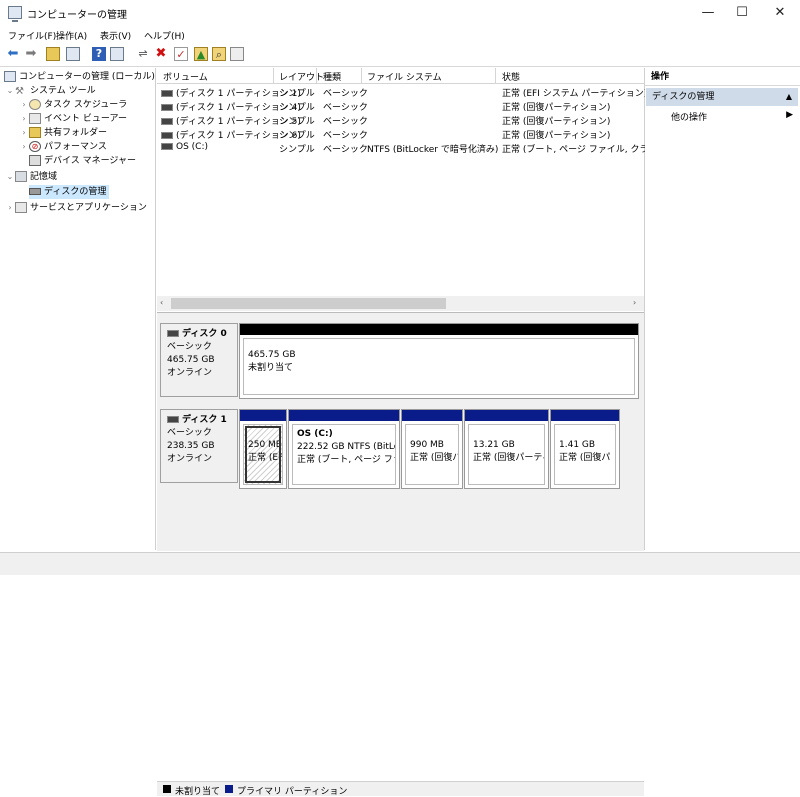  I want to click on delete-icon: ✖, so click(161, 54).